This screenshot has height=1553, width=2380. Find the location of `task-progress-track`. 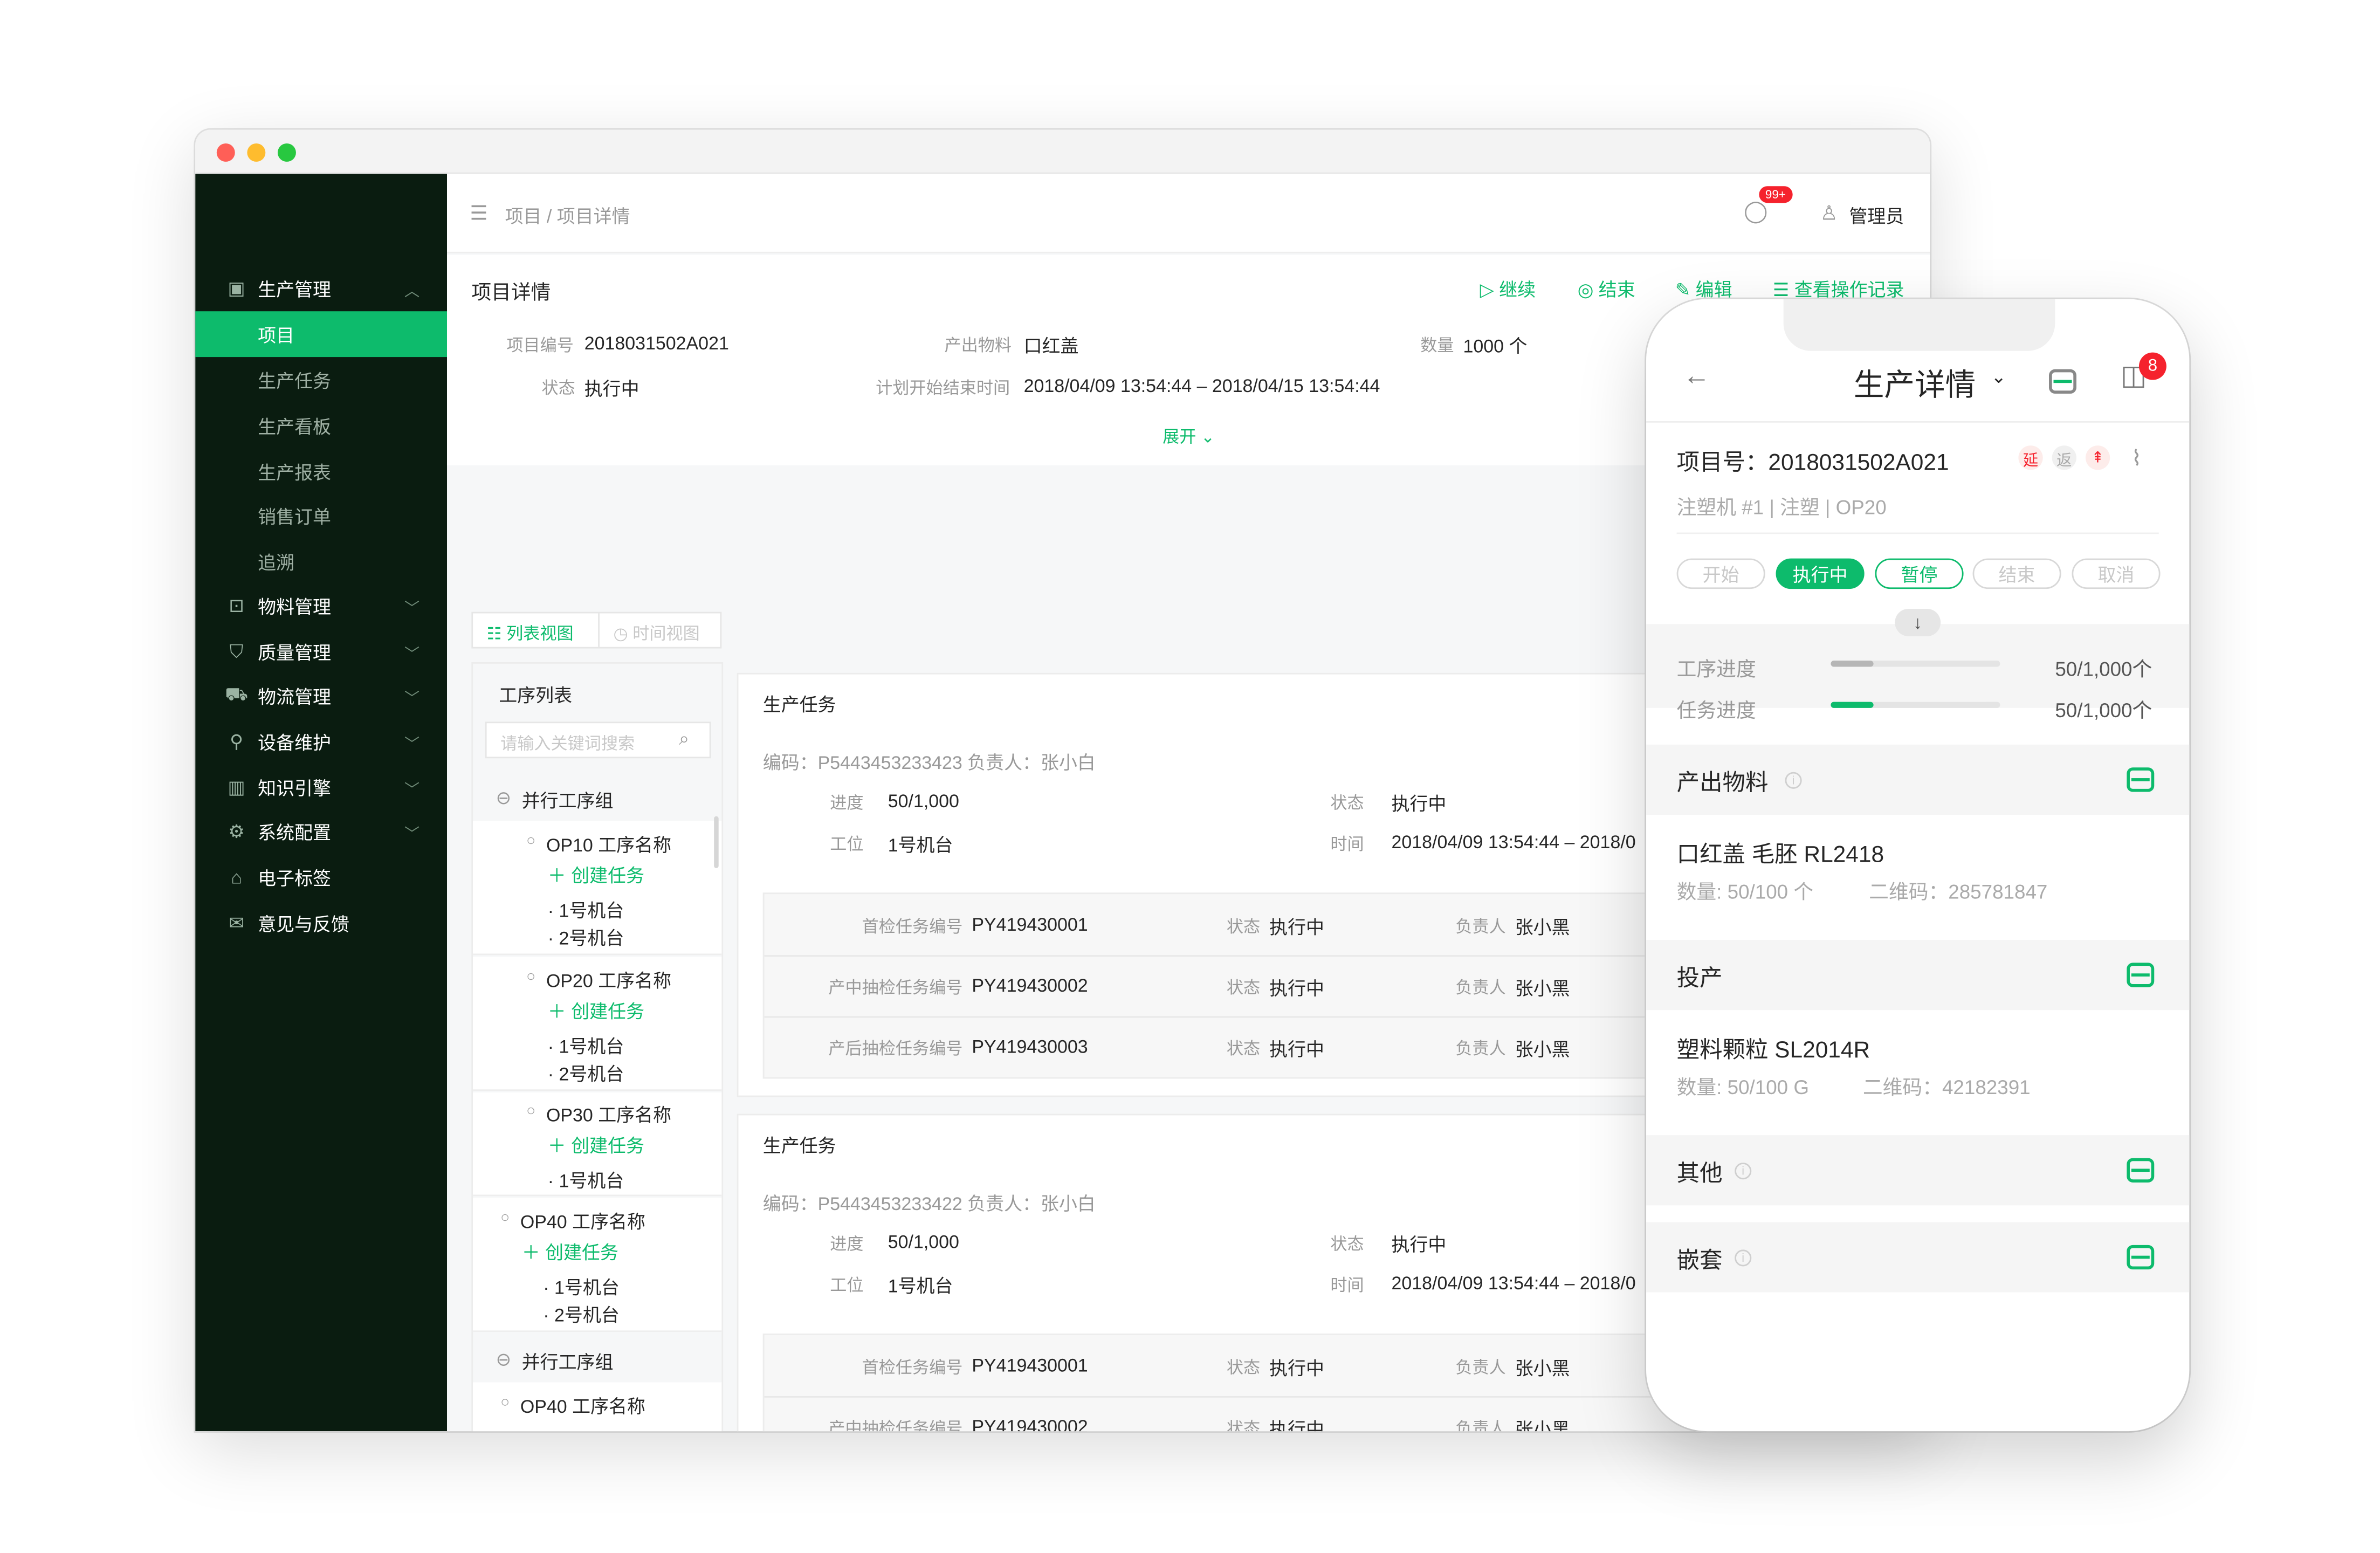

task-progress-track is located at coordinates (1915, 705).